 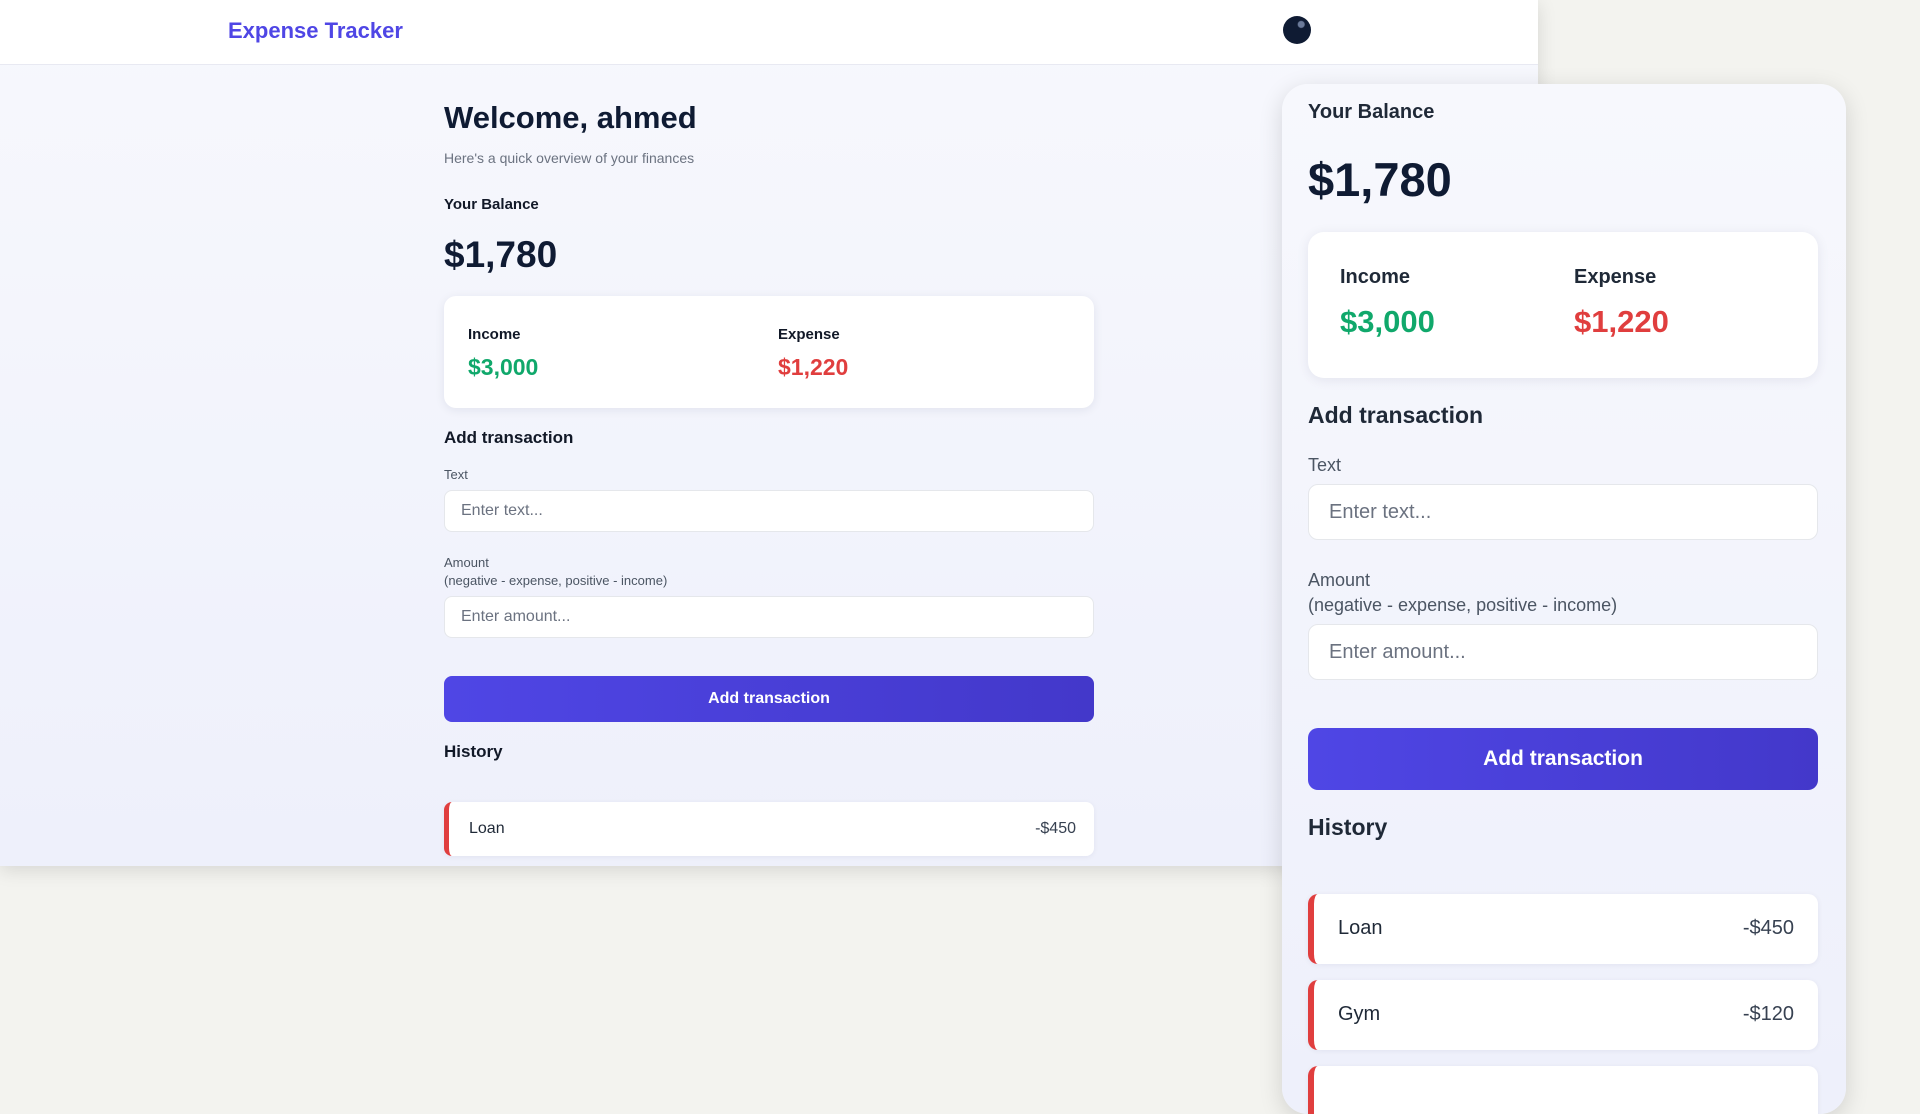 What do you see at coordinates (1563, 512) in the screenshot?
I see `panel-text-input` at bounding box center [1563, 512].